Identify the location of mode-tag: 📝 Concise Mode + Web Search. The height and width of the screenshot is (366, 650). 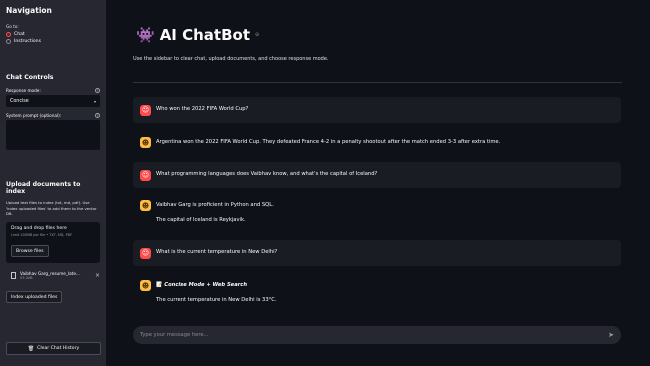
(201, 286).